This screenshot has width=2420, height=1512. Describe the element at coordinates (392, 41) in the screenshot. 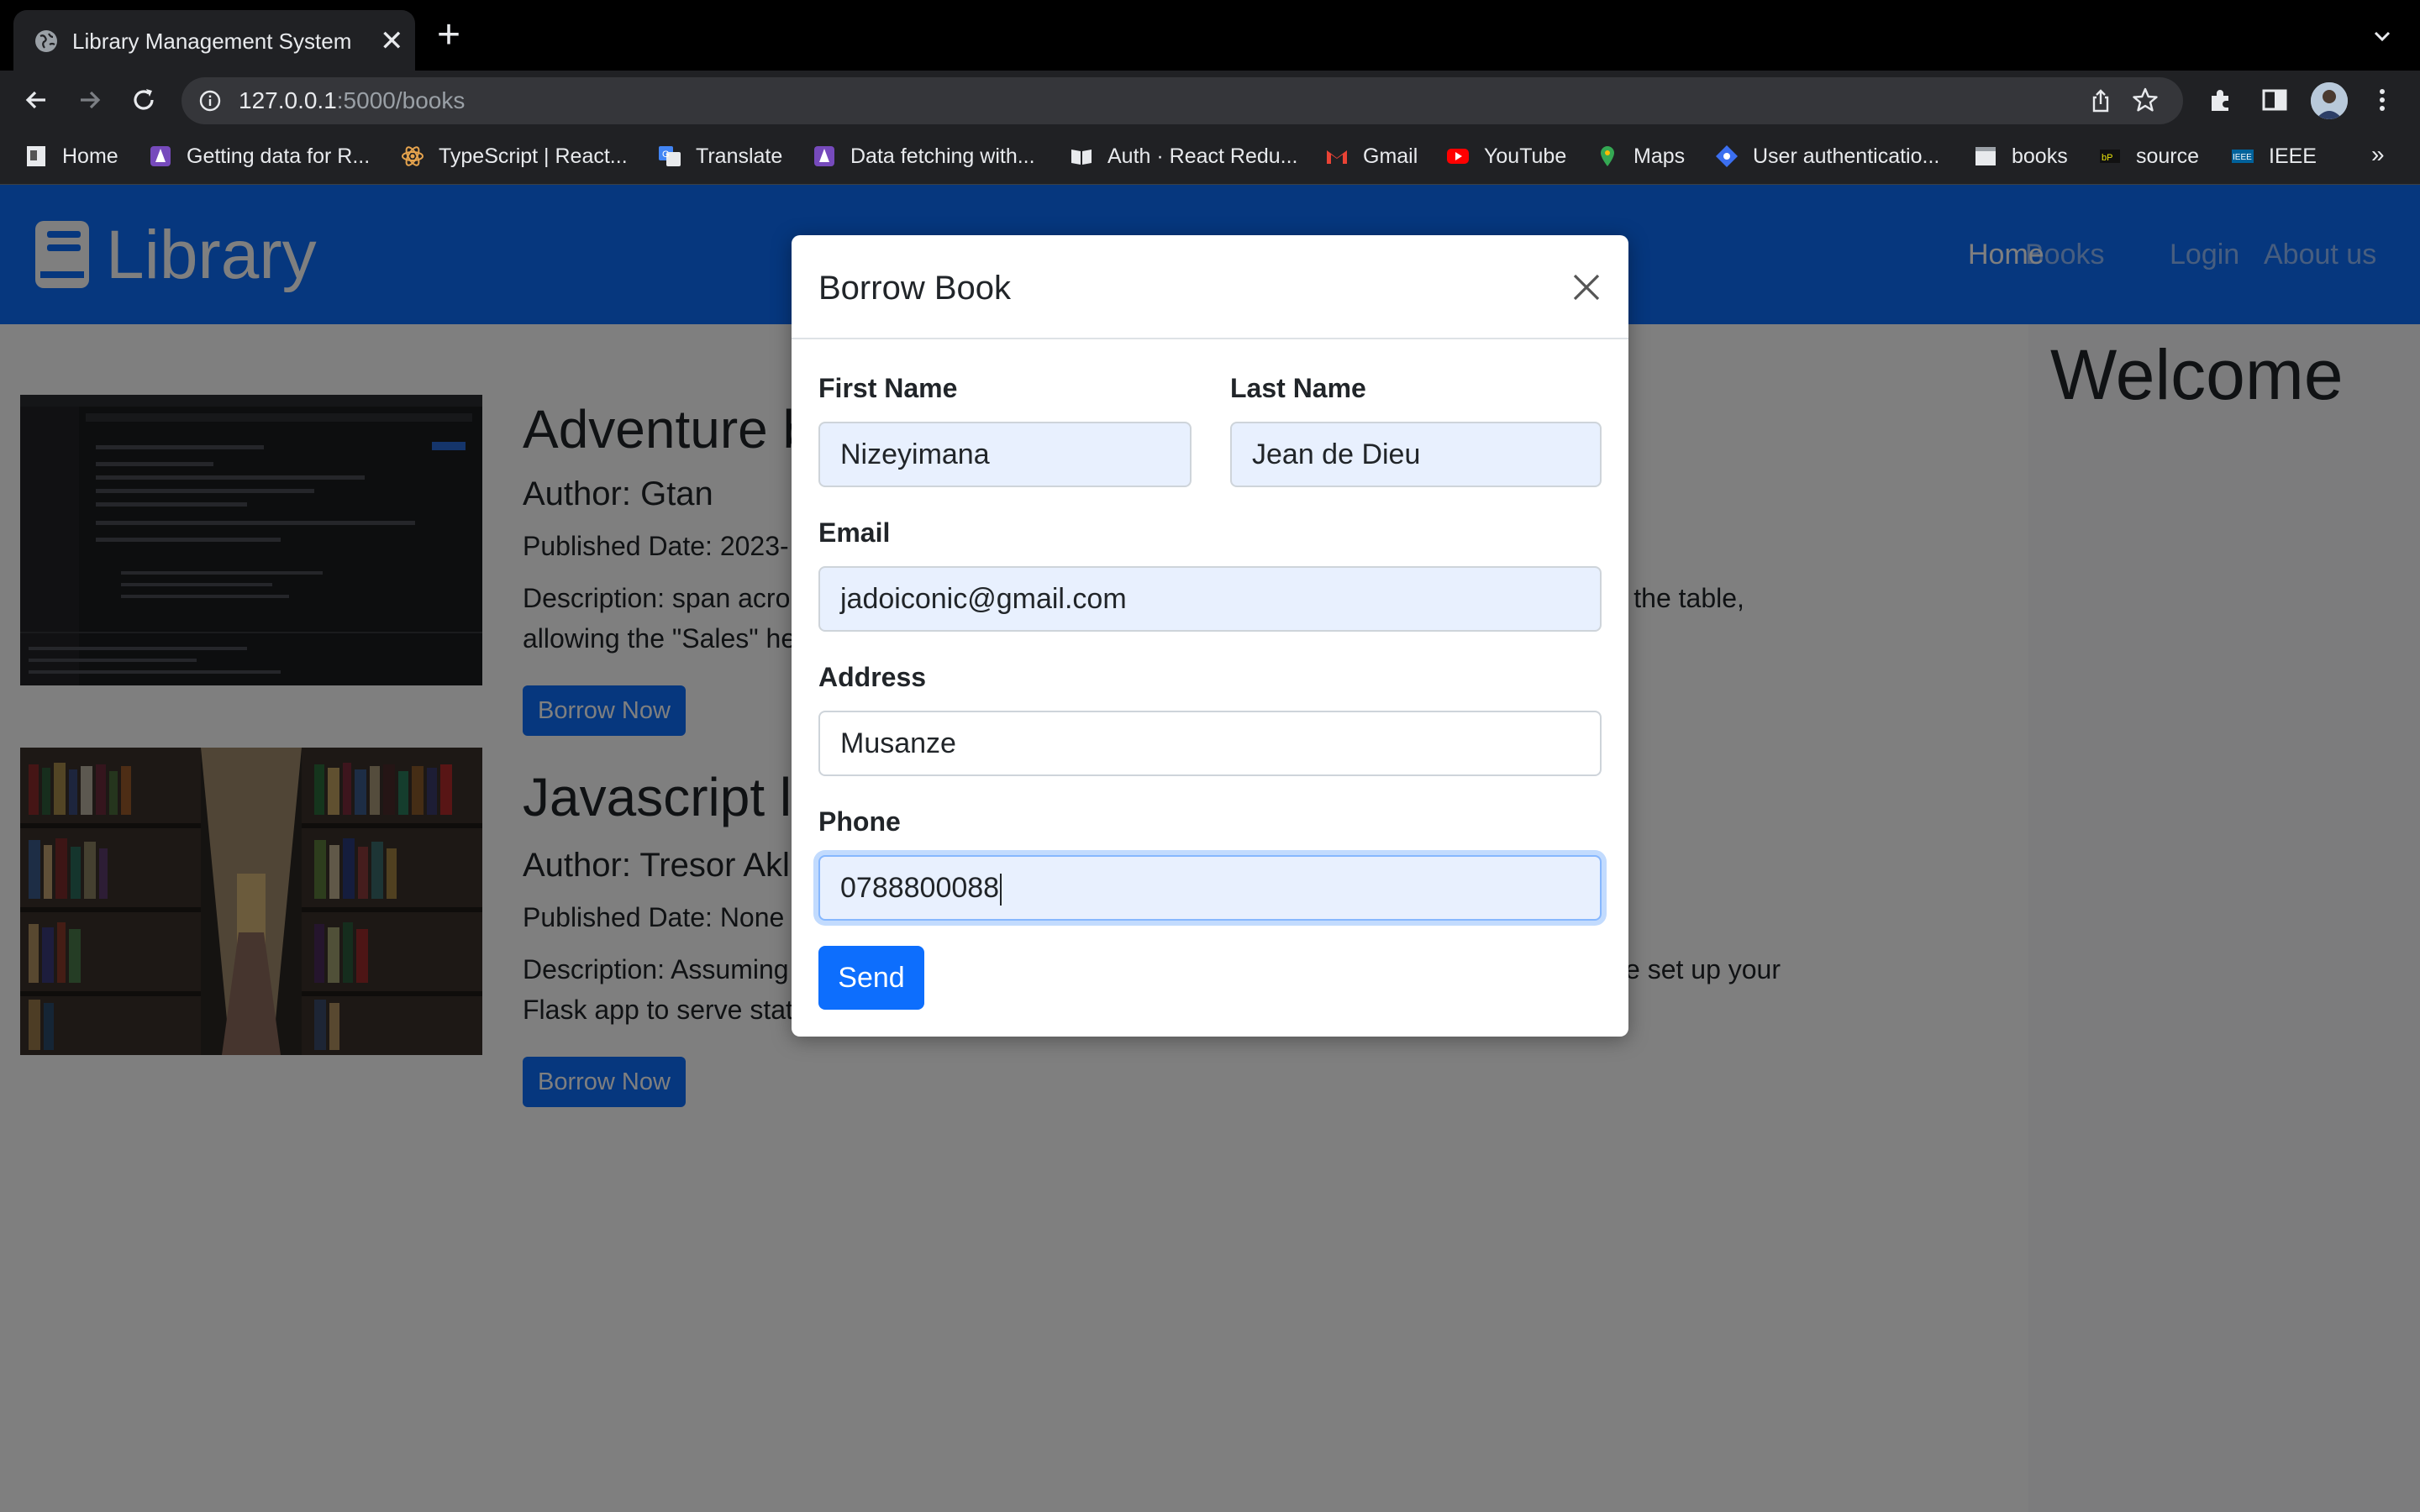

I see `close-tab-icon: ✕` at that location.